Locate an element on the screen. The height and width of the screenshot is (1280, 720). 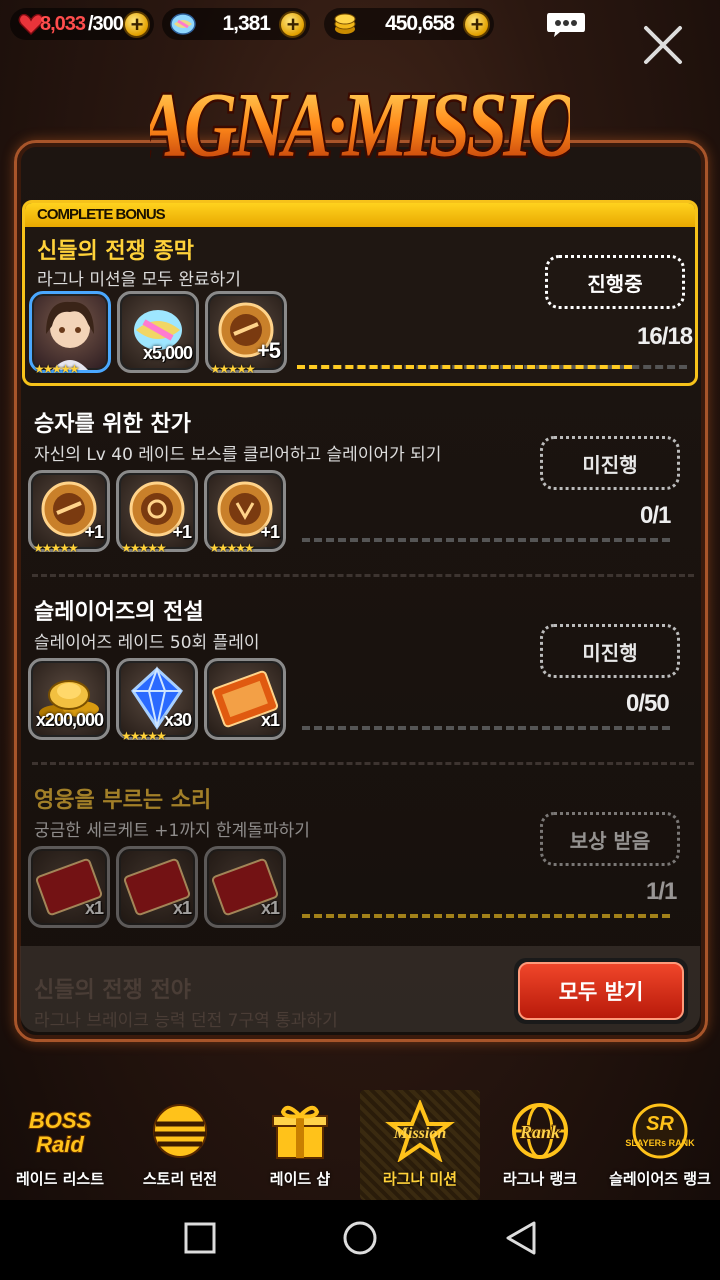
gold-counter: 450,658 + is located at coordinates (409, 24).